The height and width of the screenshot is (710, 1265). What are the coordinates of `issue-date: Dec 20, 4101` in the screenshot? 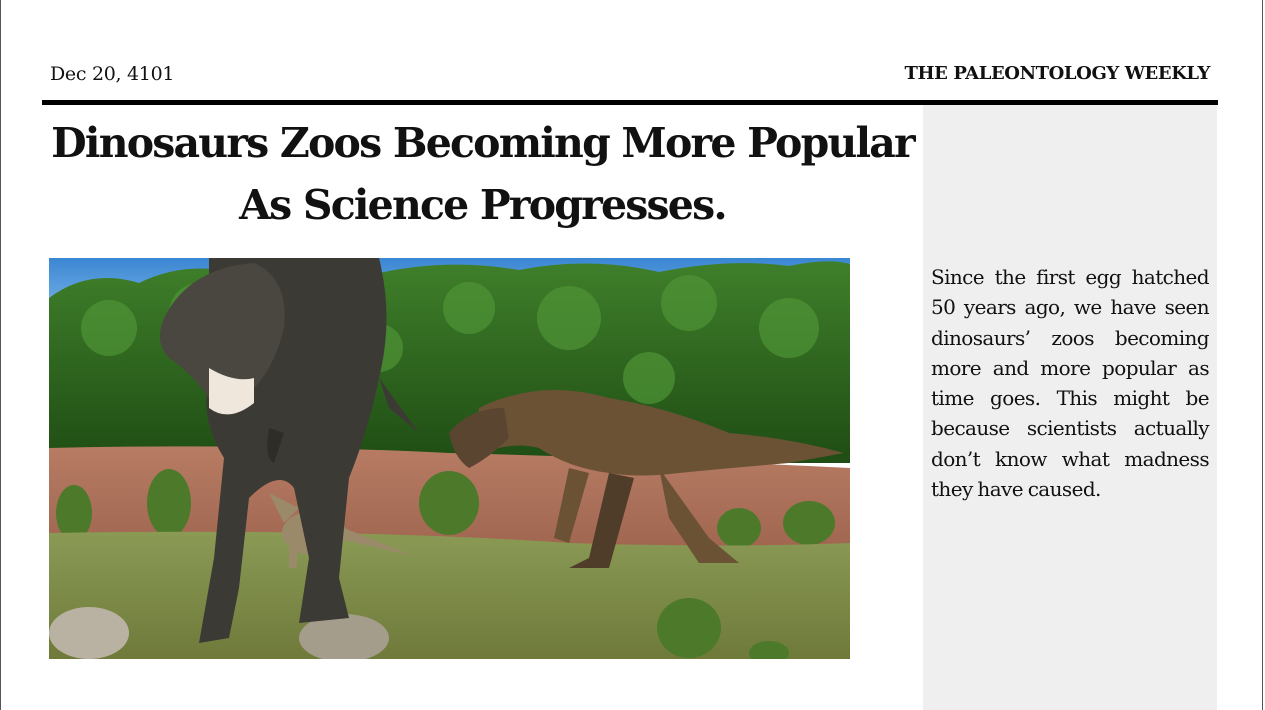 It's located at (112, 74).